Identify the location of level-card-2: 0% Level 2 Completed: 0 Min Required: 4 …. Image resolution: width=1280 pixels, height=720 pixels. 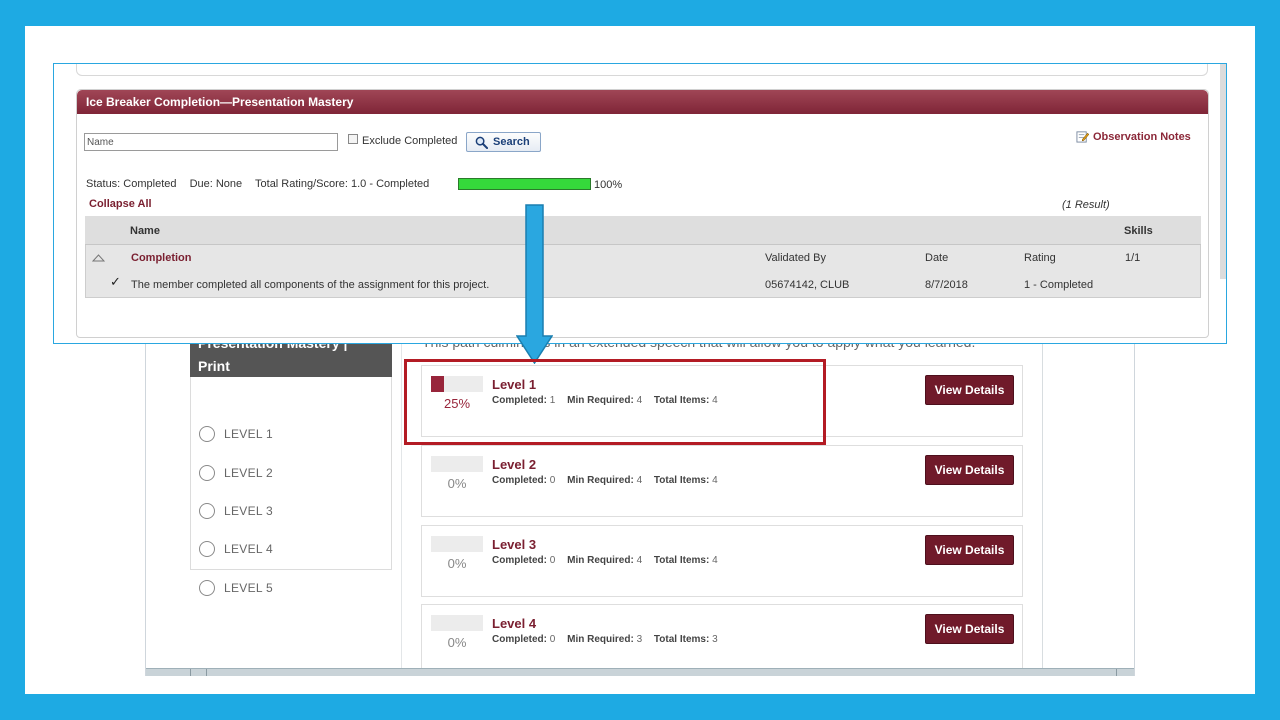
(722, 481).